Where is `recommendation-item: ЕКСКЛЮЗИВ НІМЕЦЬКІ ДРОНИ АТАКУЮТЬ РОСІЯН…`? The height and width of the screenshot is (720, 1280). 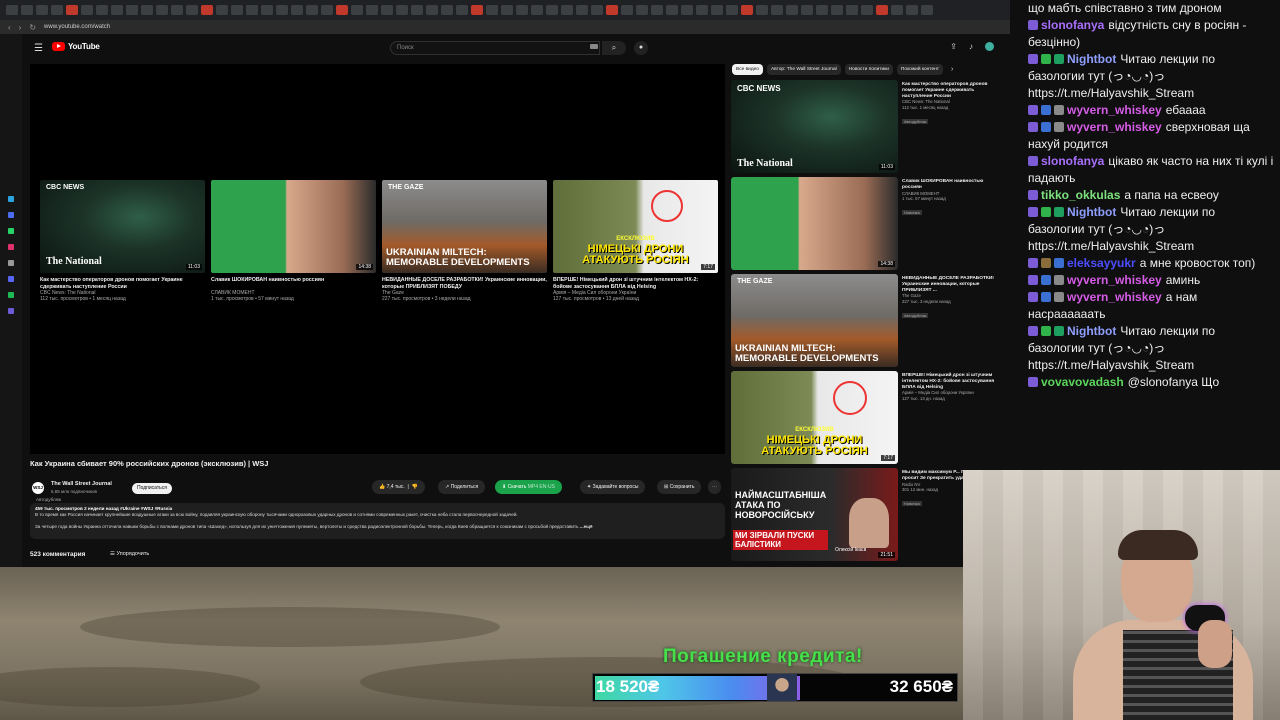
recommendation-item: ЕКСКЛЮЗИВ НІМЕЦЬКІ ДРОНИ АТАКУЮТЬ РОСІЯН… is located at coordinates (866, 417).